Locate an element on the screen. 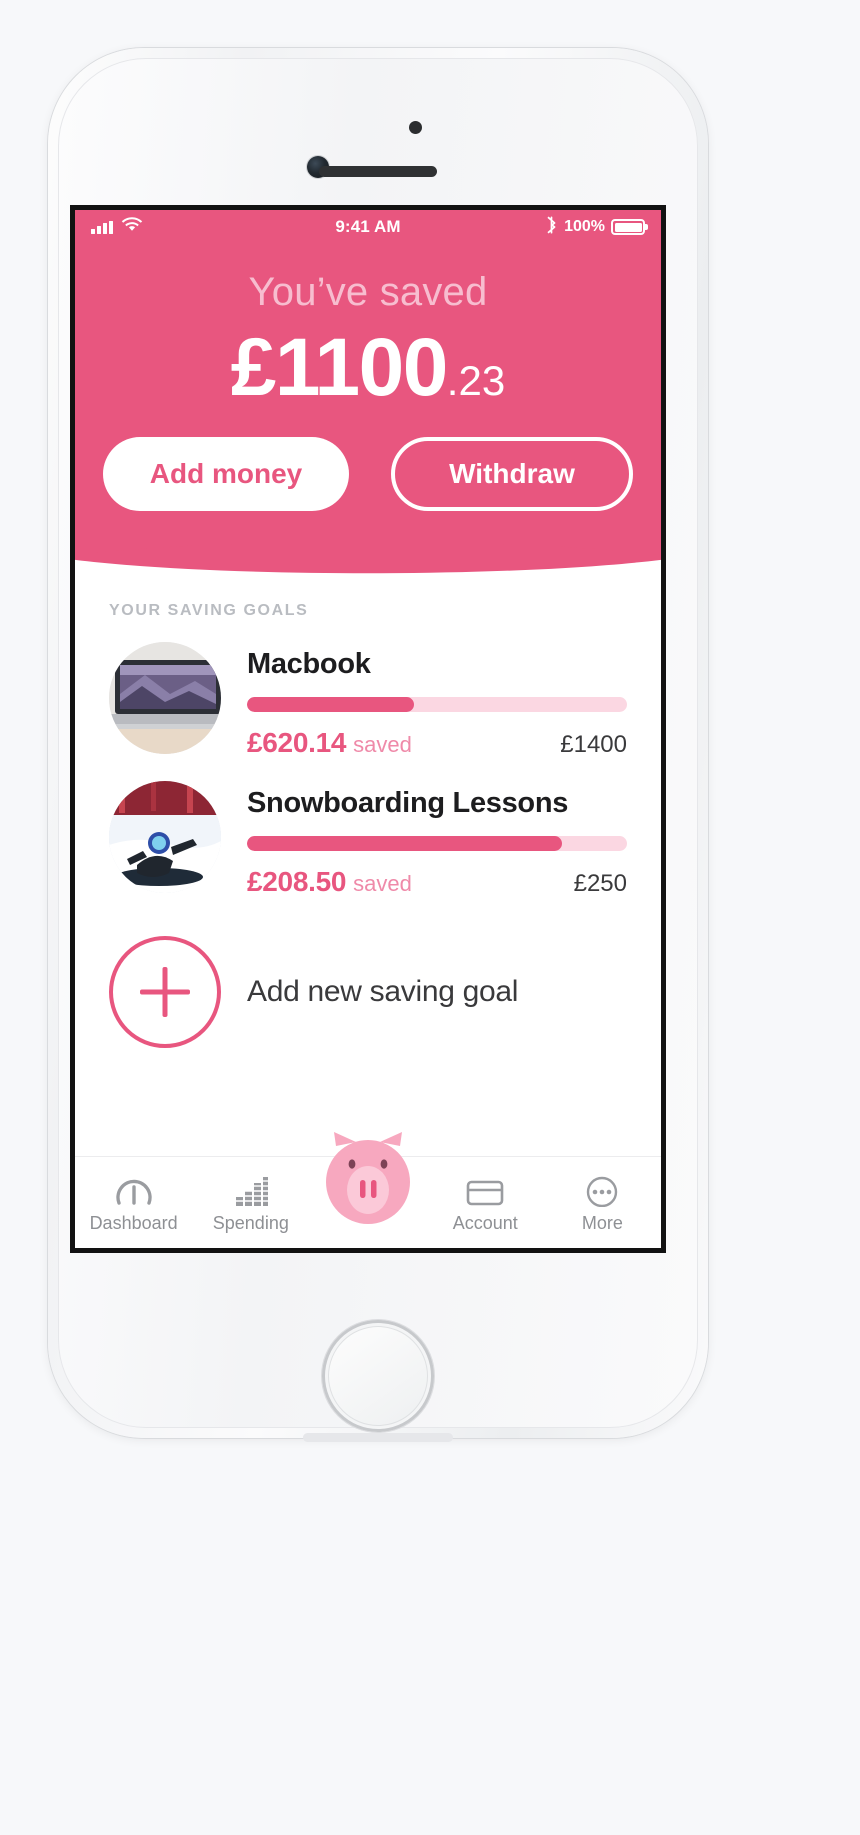 Image resolution: width=860 pixels, height=1835 pixels. goal-target-amount: £1400 is located at coordinates (593, 744).